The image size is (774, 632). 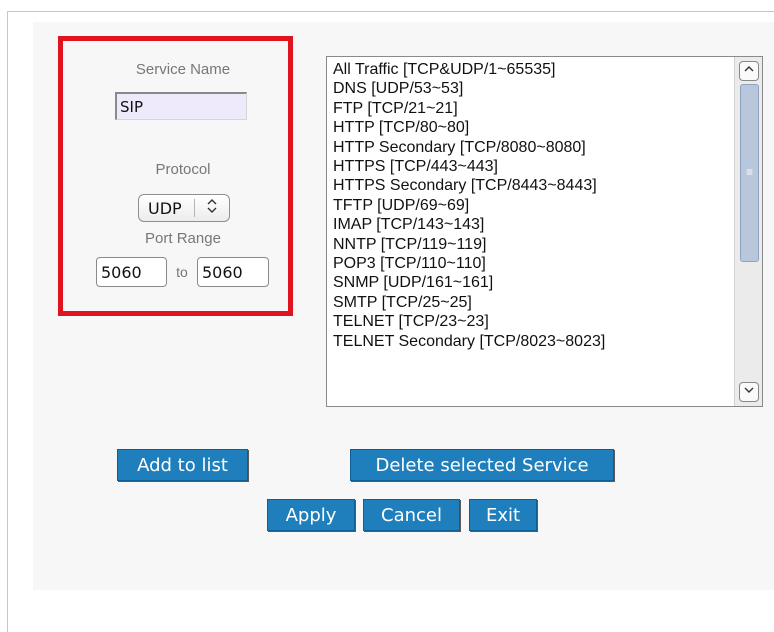 I want to click on service-list-item: DNS [UDP/53~53], so click(x=532, y=88).